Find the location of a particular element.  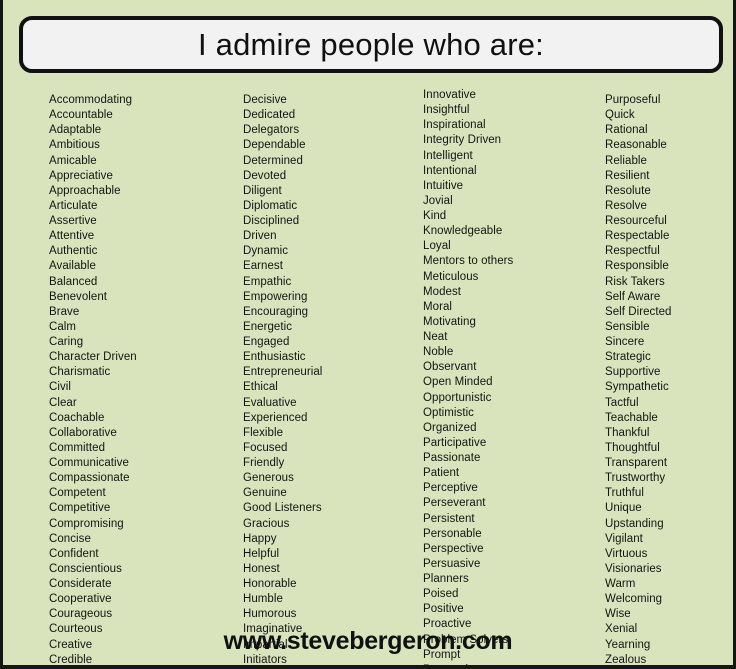

word-item: Flexible is located at coordinates (263, 432).